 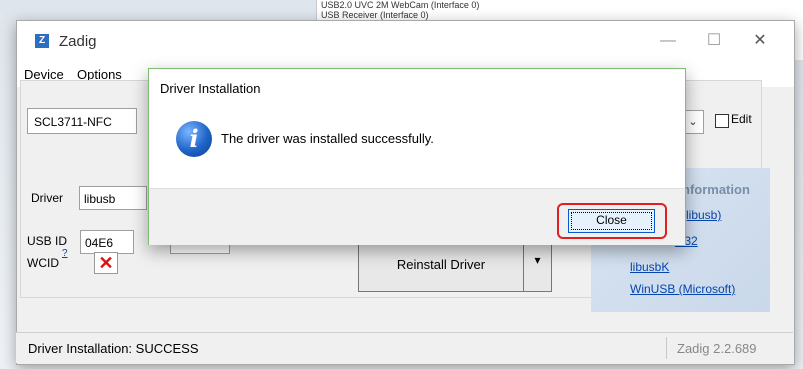 What do you see at coordinates (666, 348) in the screenshot?
I see `status-divider` at bounding box center [666, 348].